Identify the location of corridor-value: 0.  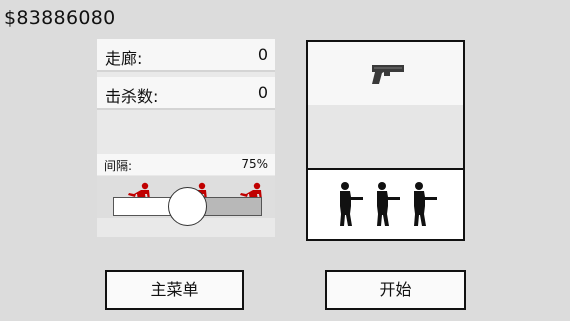
(262, 54).